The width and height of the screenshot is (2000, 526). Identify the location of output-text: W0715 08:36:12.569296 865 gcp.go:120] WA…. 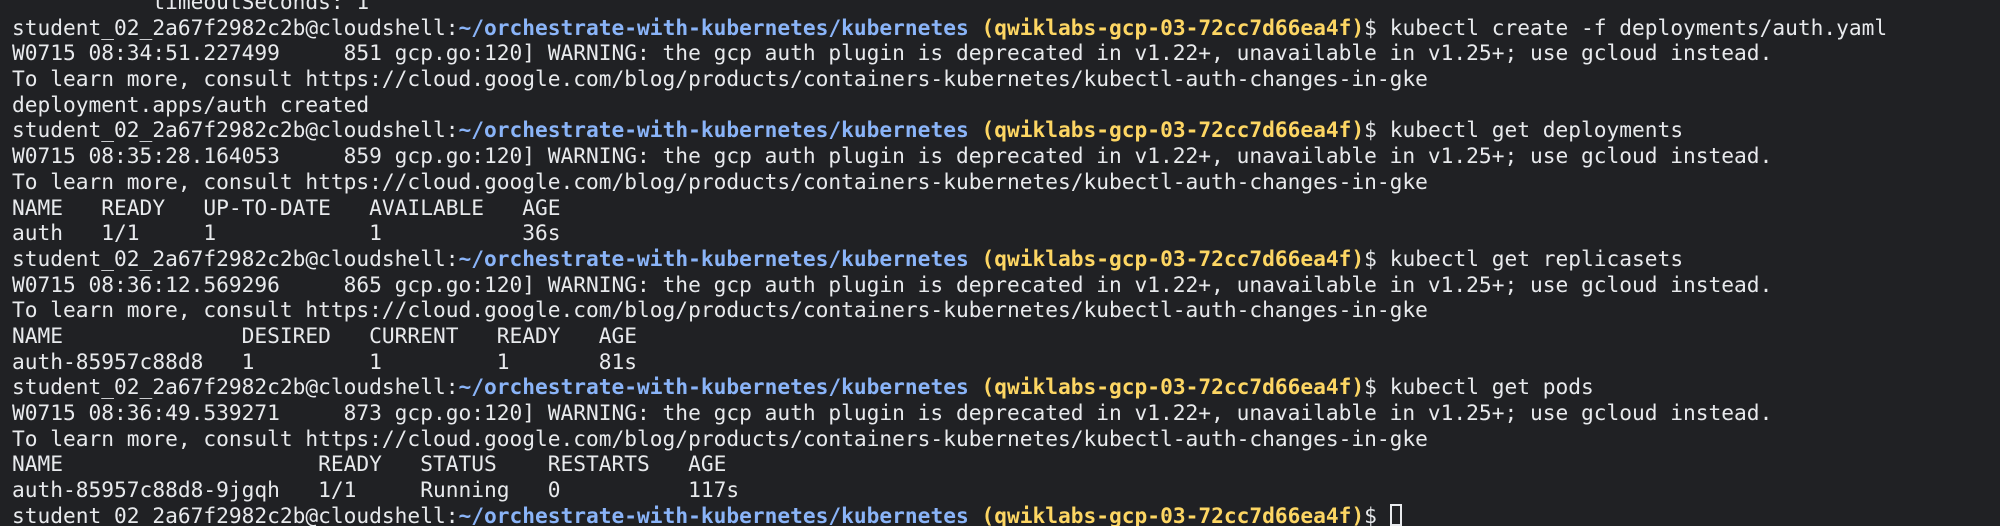
(892, 284).